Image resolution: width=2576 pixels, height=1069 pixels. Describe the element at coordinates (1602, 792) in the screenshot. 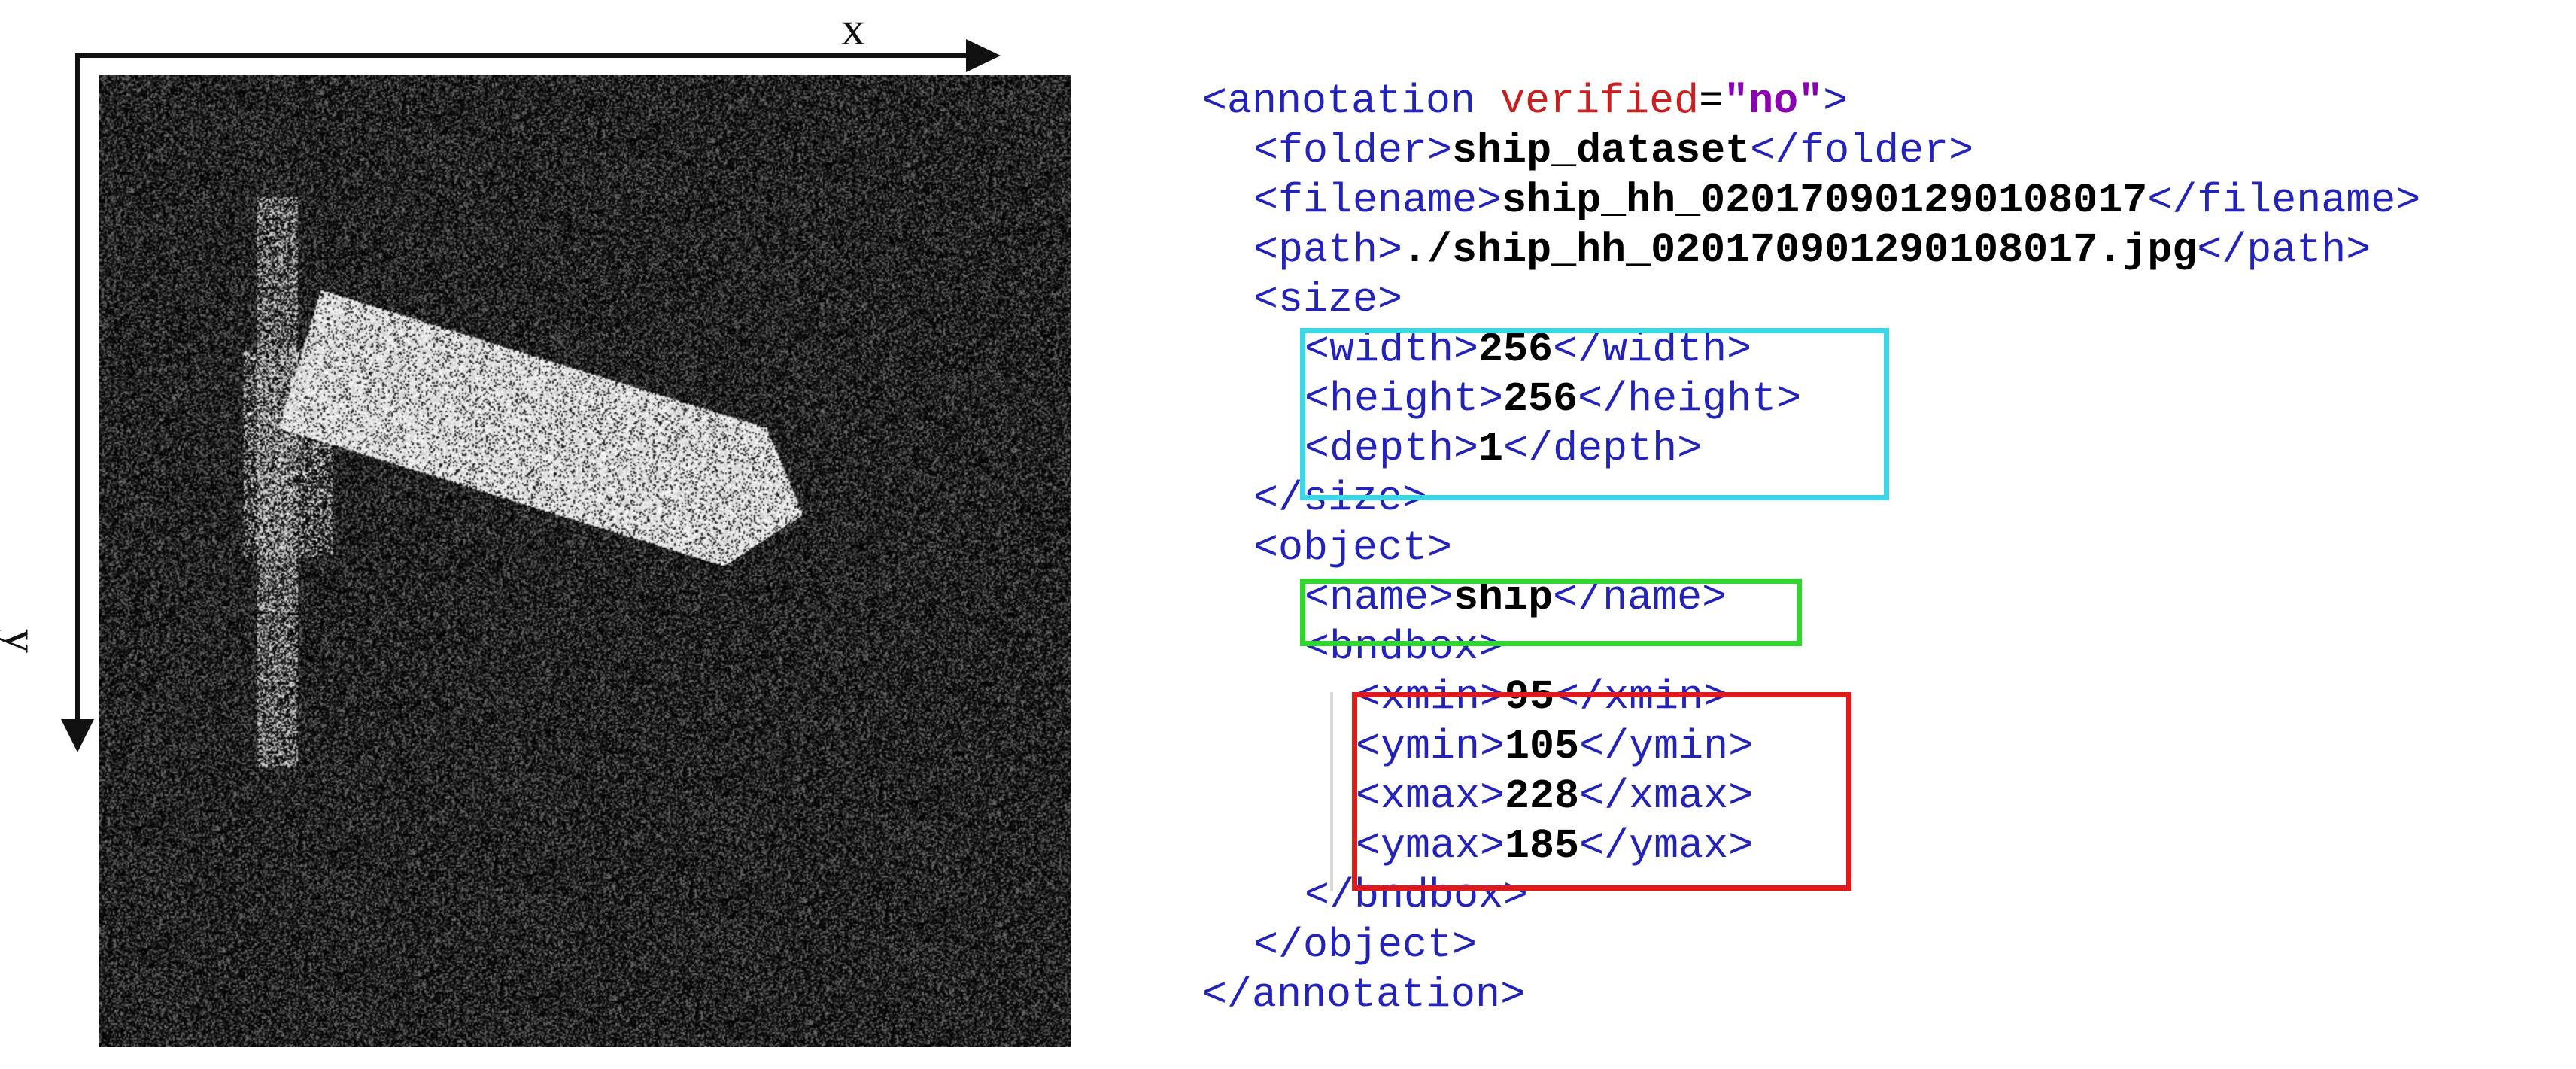

I see `bndbox-highlight-box` at that location.